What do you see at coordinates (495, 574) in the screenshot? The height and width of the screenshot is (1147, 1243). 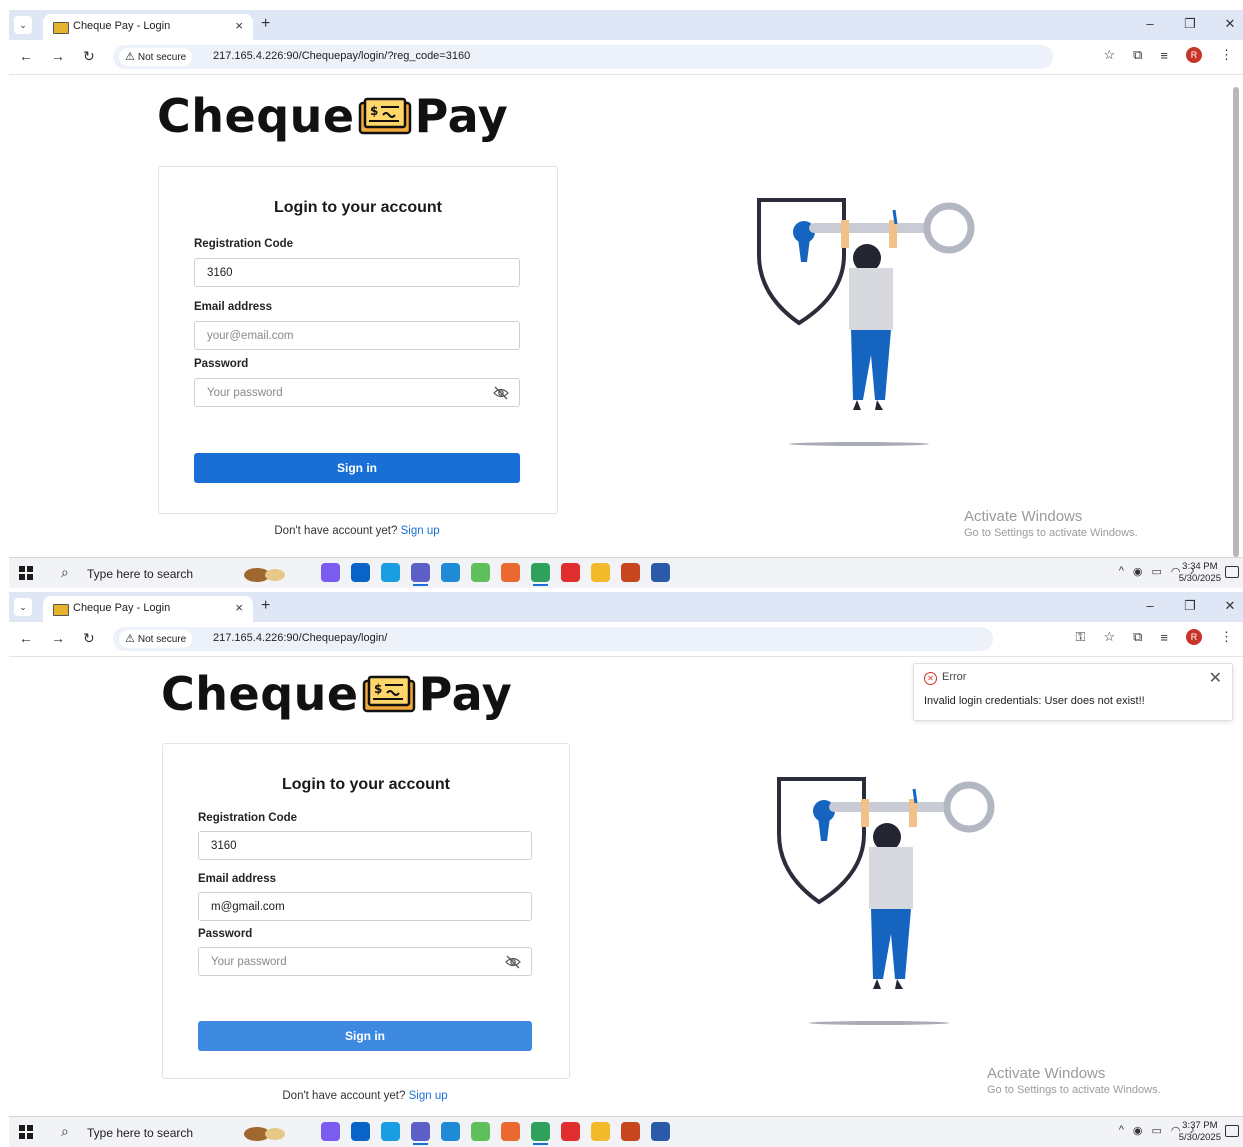 I see `pinned-apps` at bounding box center [495, 574].